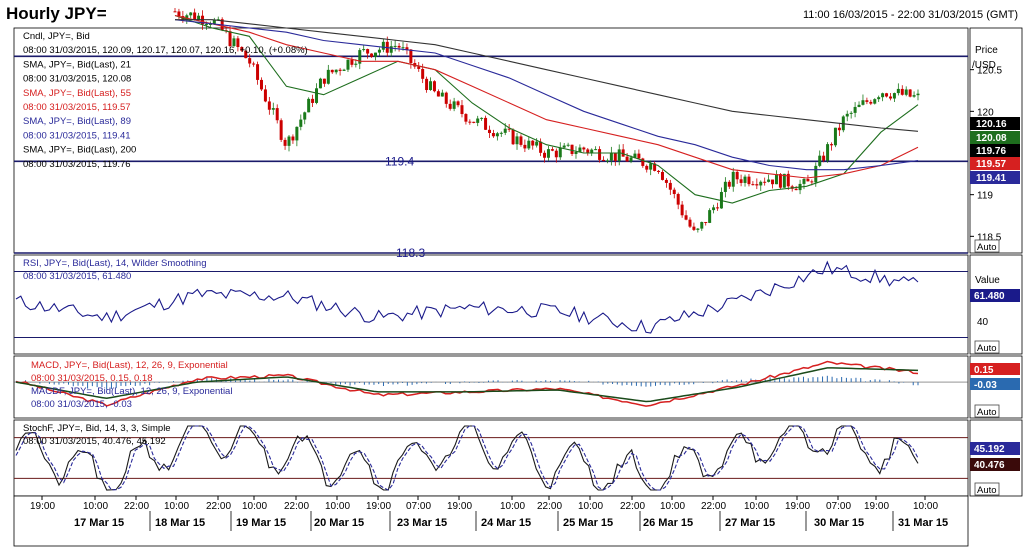  What do you see at coordinates (987, 412) in the screenshot?
I see `auto-button-label: Auto` at bounding box center [987, 412].